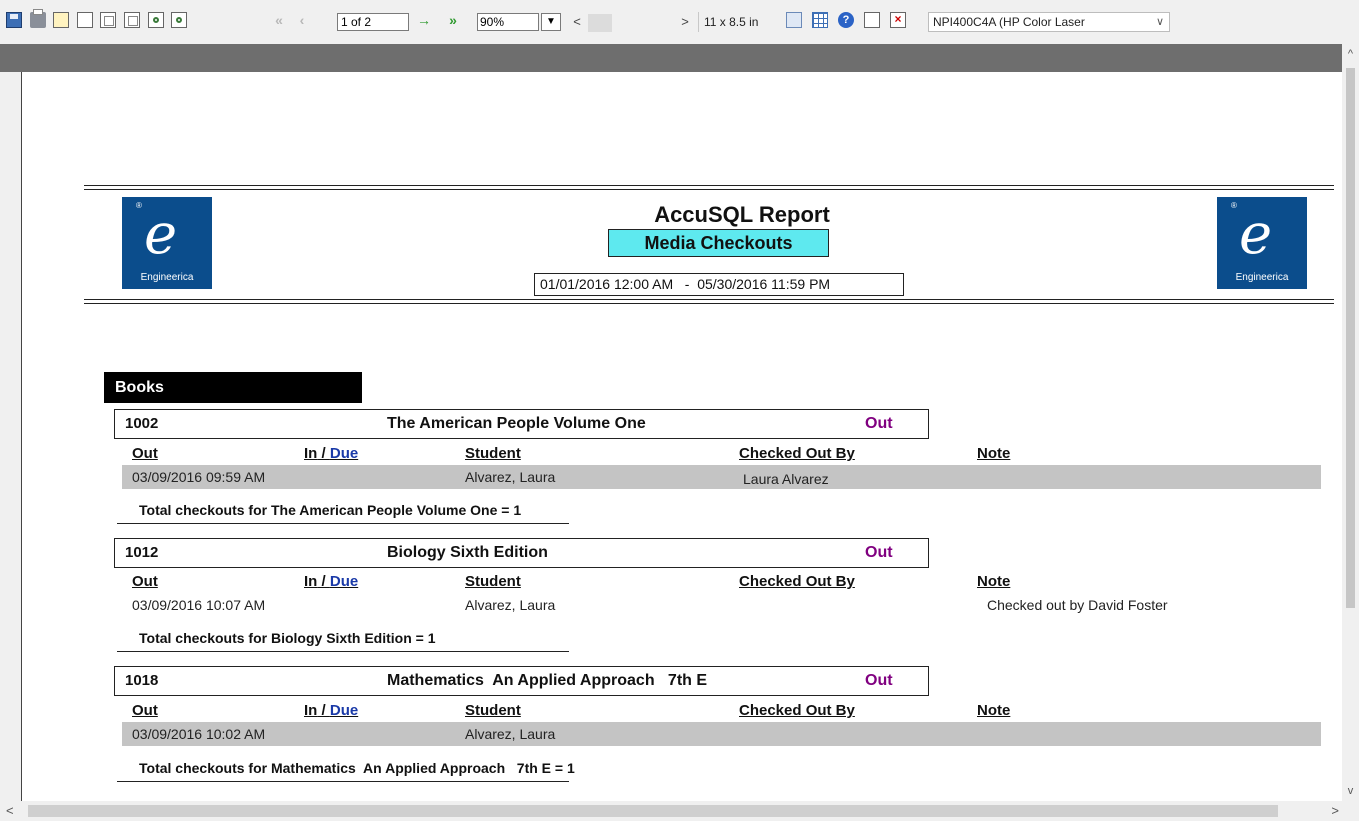 Image resolution: width=1359 pixels, height=821 pixels. What do you see at coordinates (156, 20) in the screenshot?
I see `zoom-in-icon` at bounding box center [156, 20].